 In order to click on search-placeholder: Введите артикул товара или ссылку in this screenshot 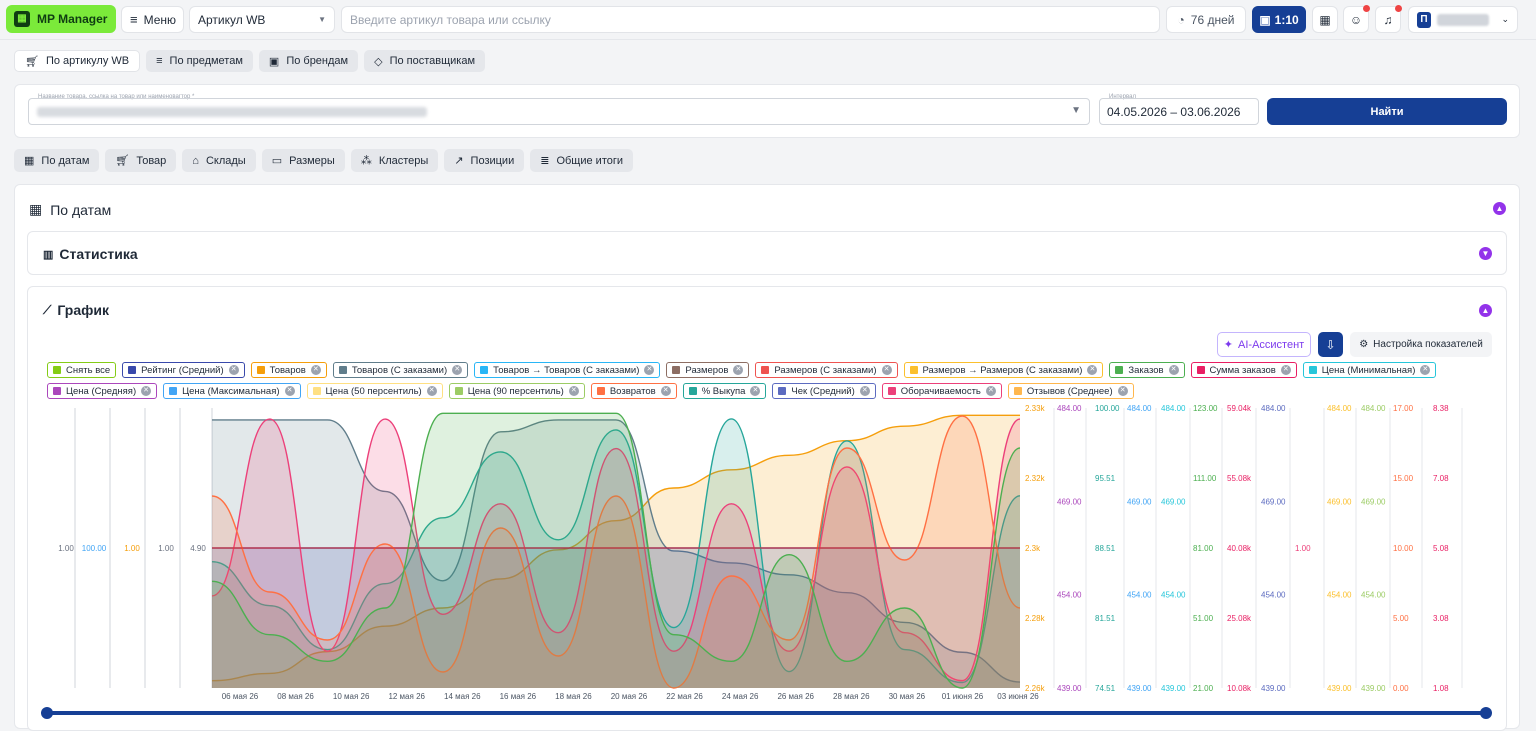, I will do `click(450, 19)`.